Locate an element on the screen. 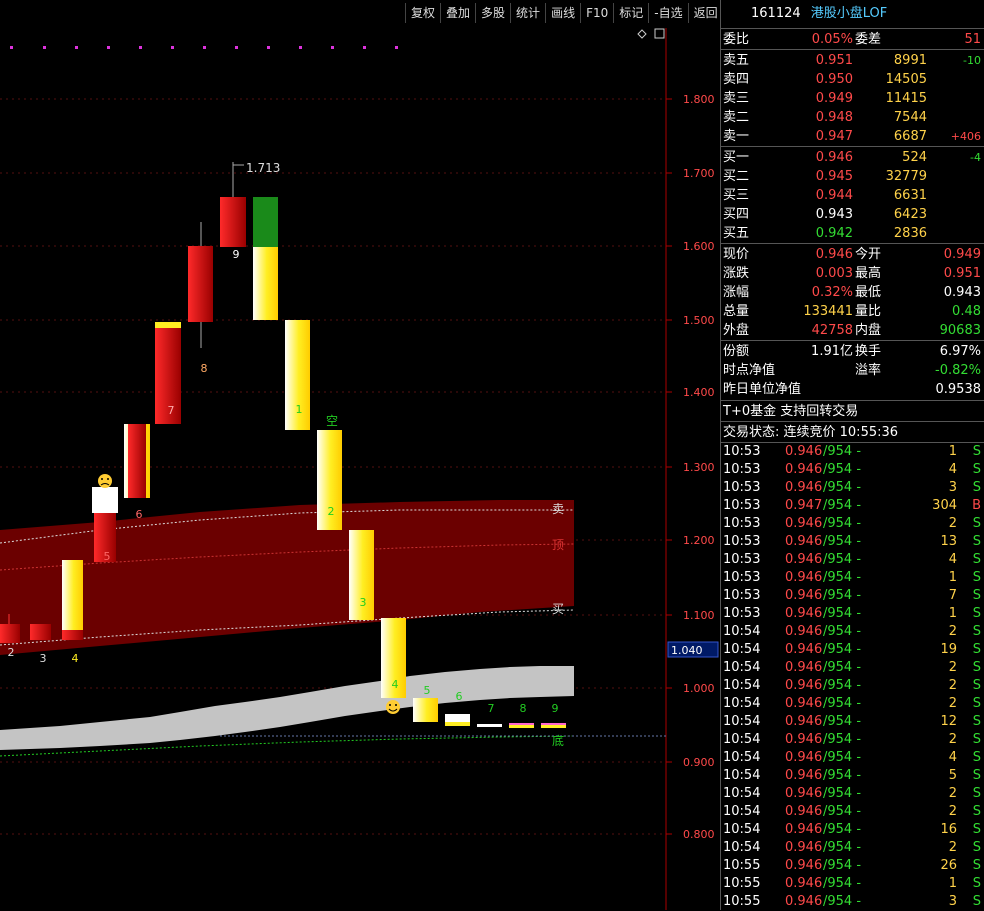 This screenshot has width=984, height=911. fene-label: 份额 is located at coordinates (736, 351).